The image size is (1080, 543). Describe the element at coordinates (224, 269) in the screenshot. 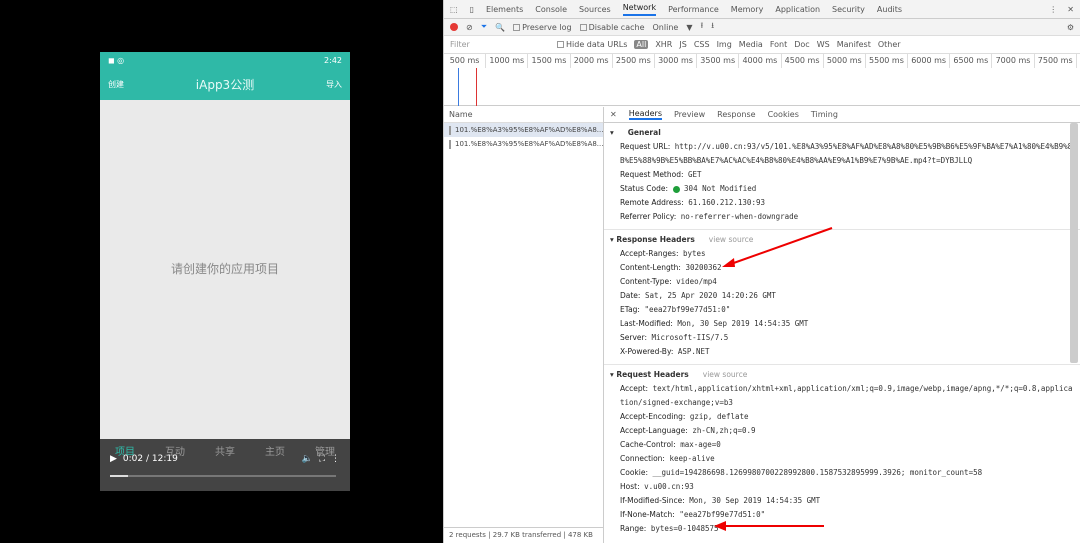

I see `empty-message: 请创建你的应用项目` at that location.